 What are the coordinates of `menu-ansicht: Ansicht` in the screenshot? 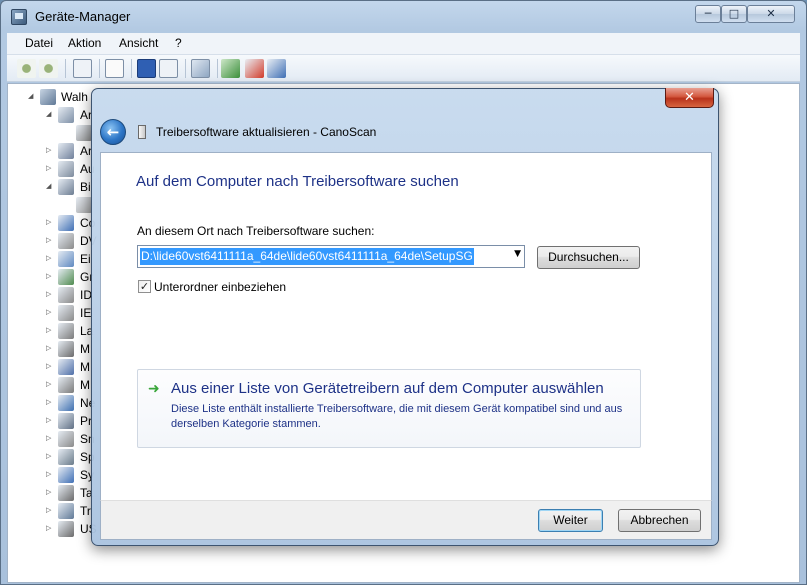 It's located at (138, 43).